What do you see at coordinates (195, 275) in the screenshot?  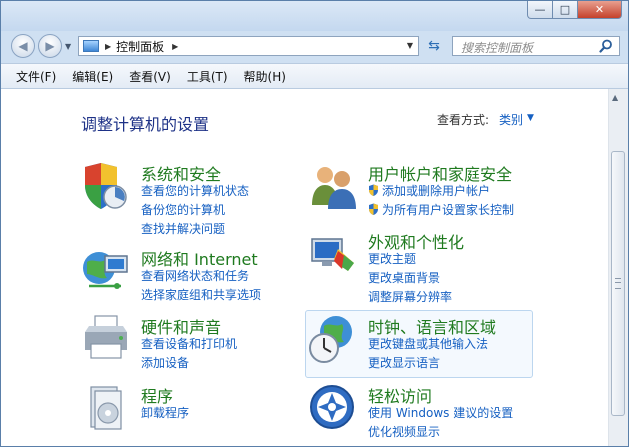 I see `category-link: 查看网络状态和任务` at bounding box center [195, 275].